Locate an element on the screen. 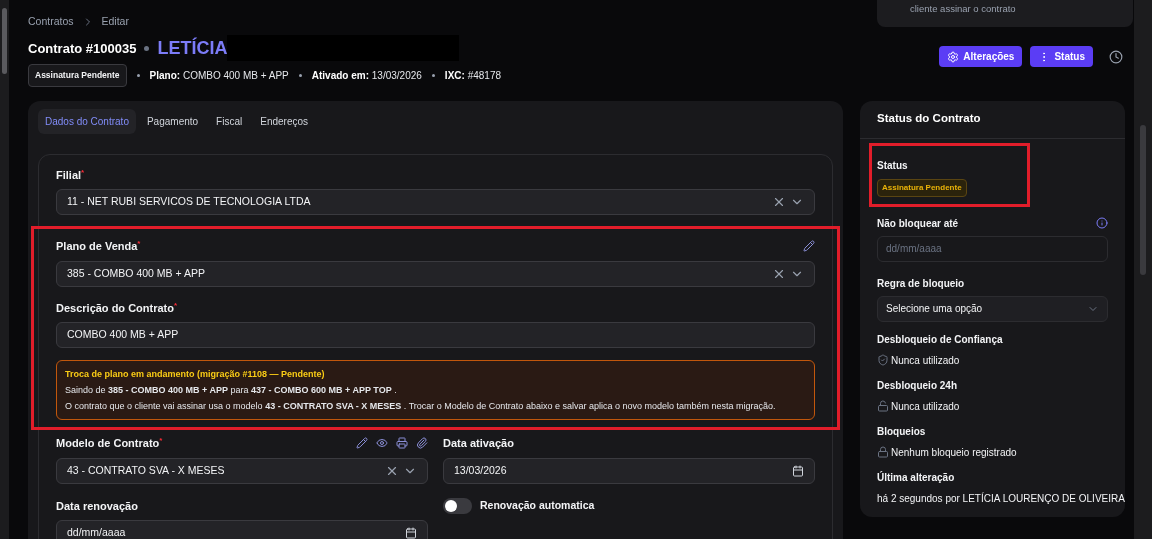 Image resolution: width=1152 pixels, height=539 pixels. notice-card: cliente assinar o contrato is located at coordinates (1005, 13).